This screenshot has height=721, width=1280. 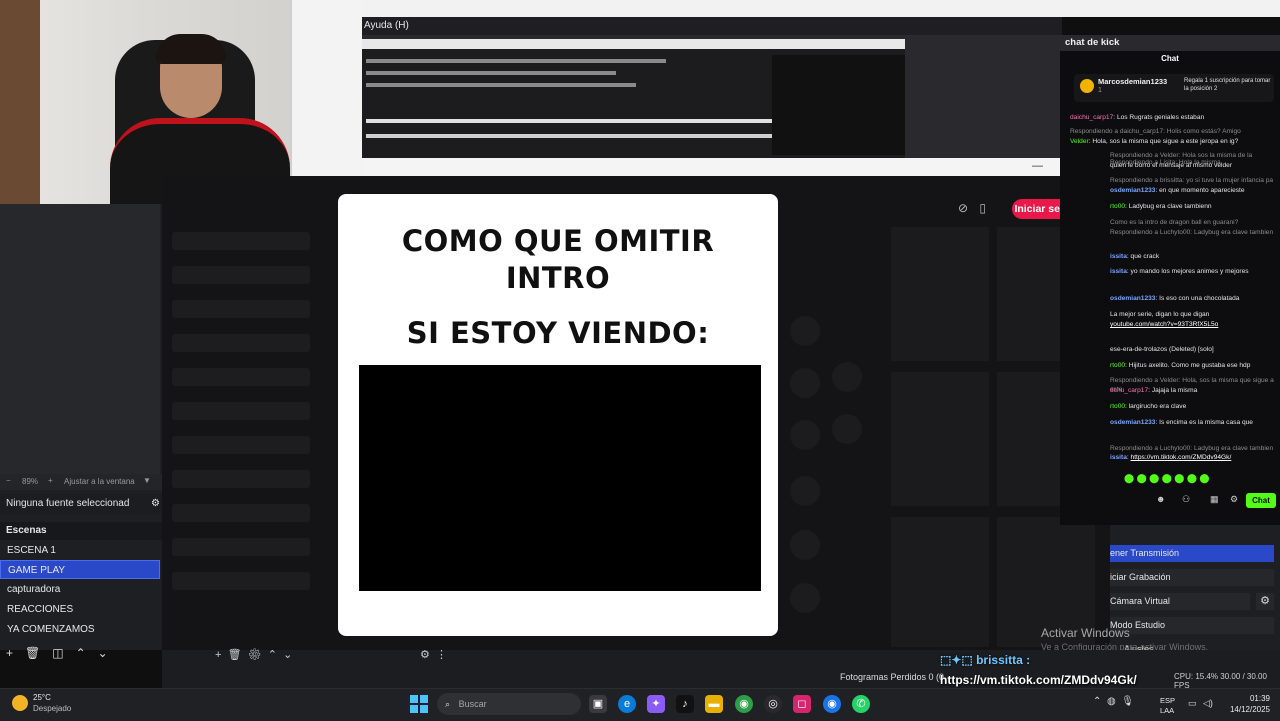 I want to click on minimize-icon: —, so click(x=1037, y=166).